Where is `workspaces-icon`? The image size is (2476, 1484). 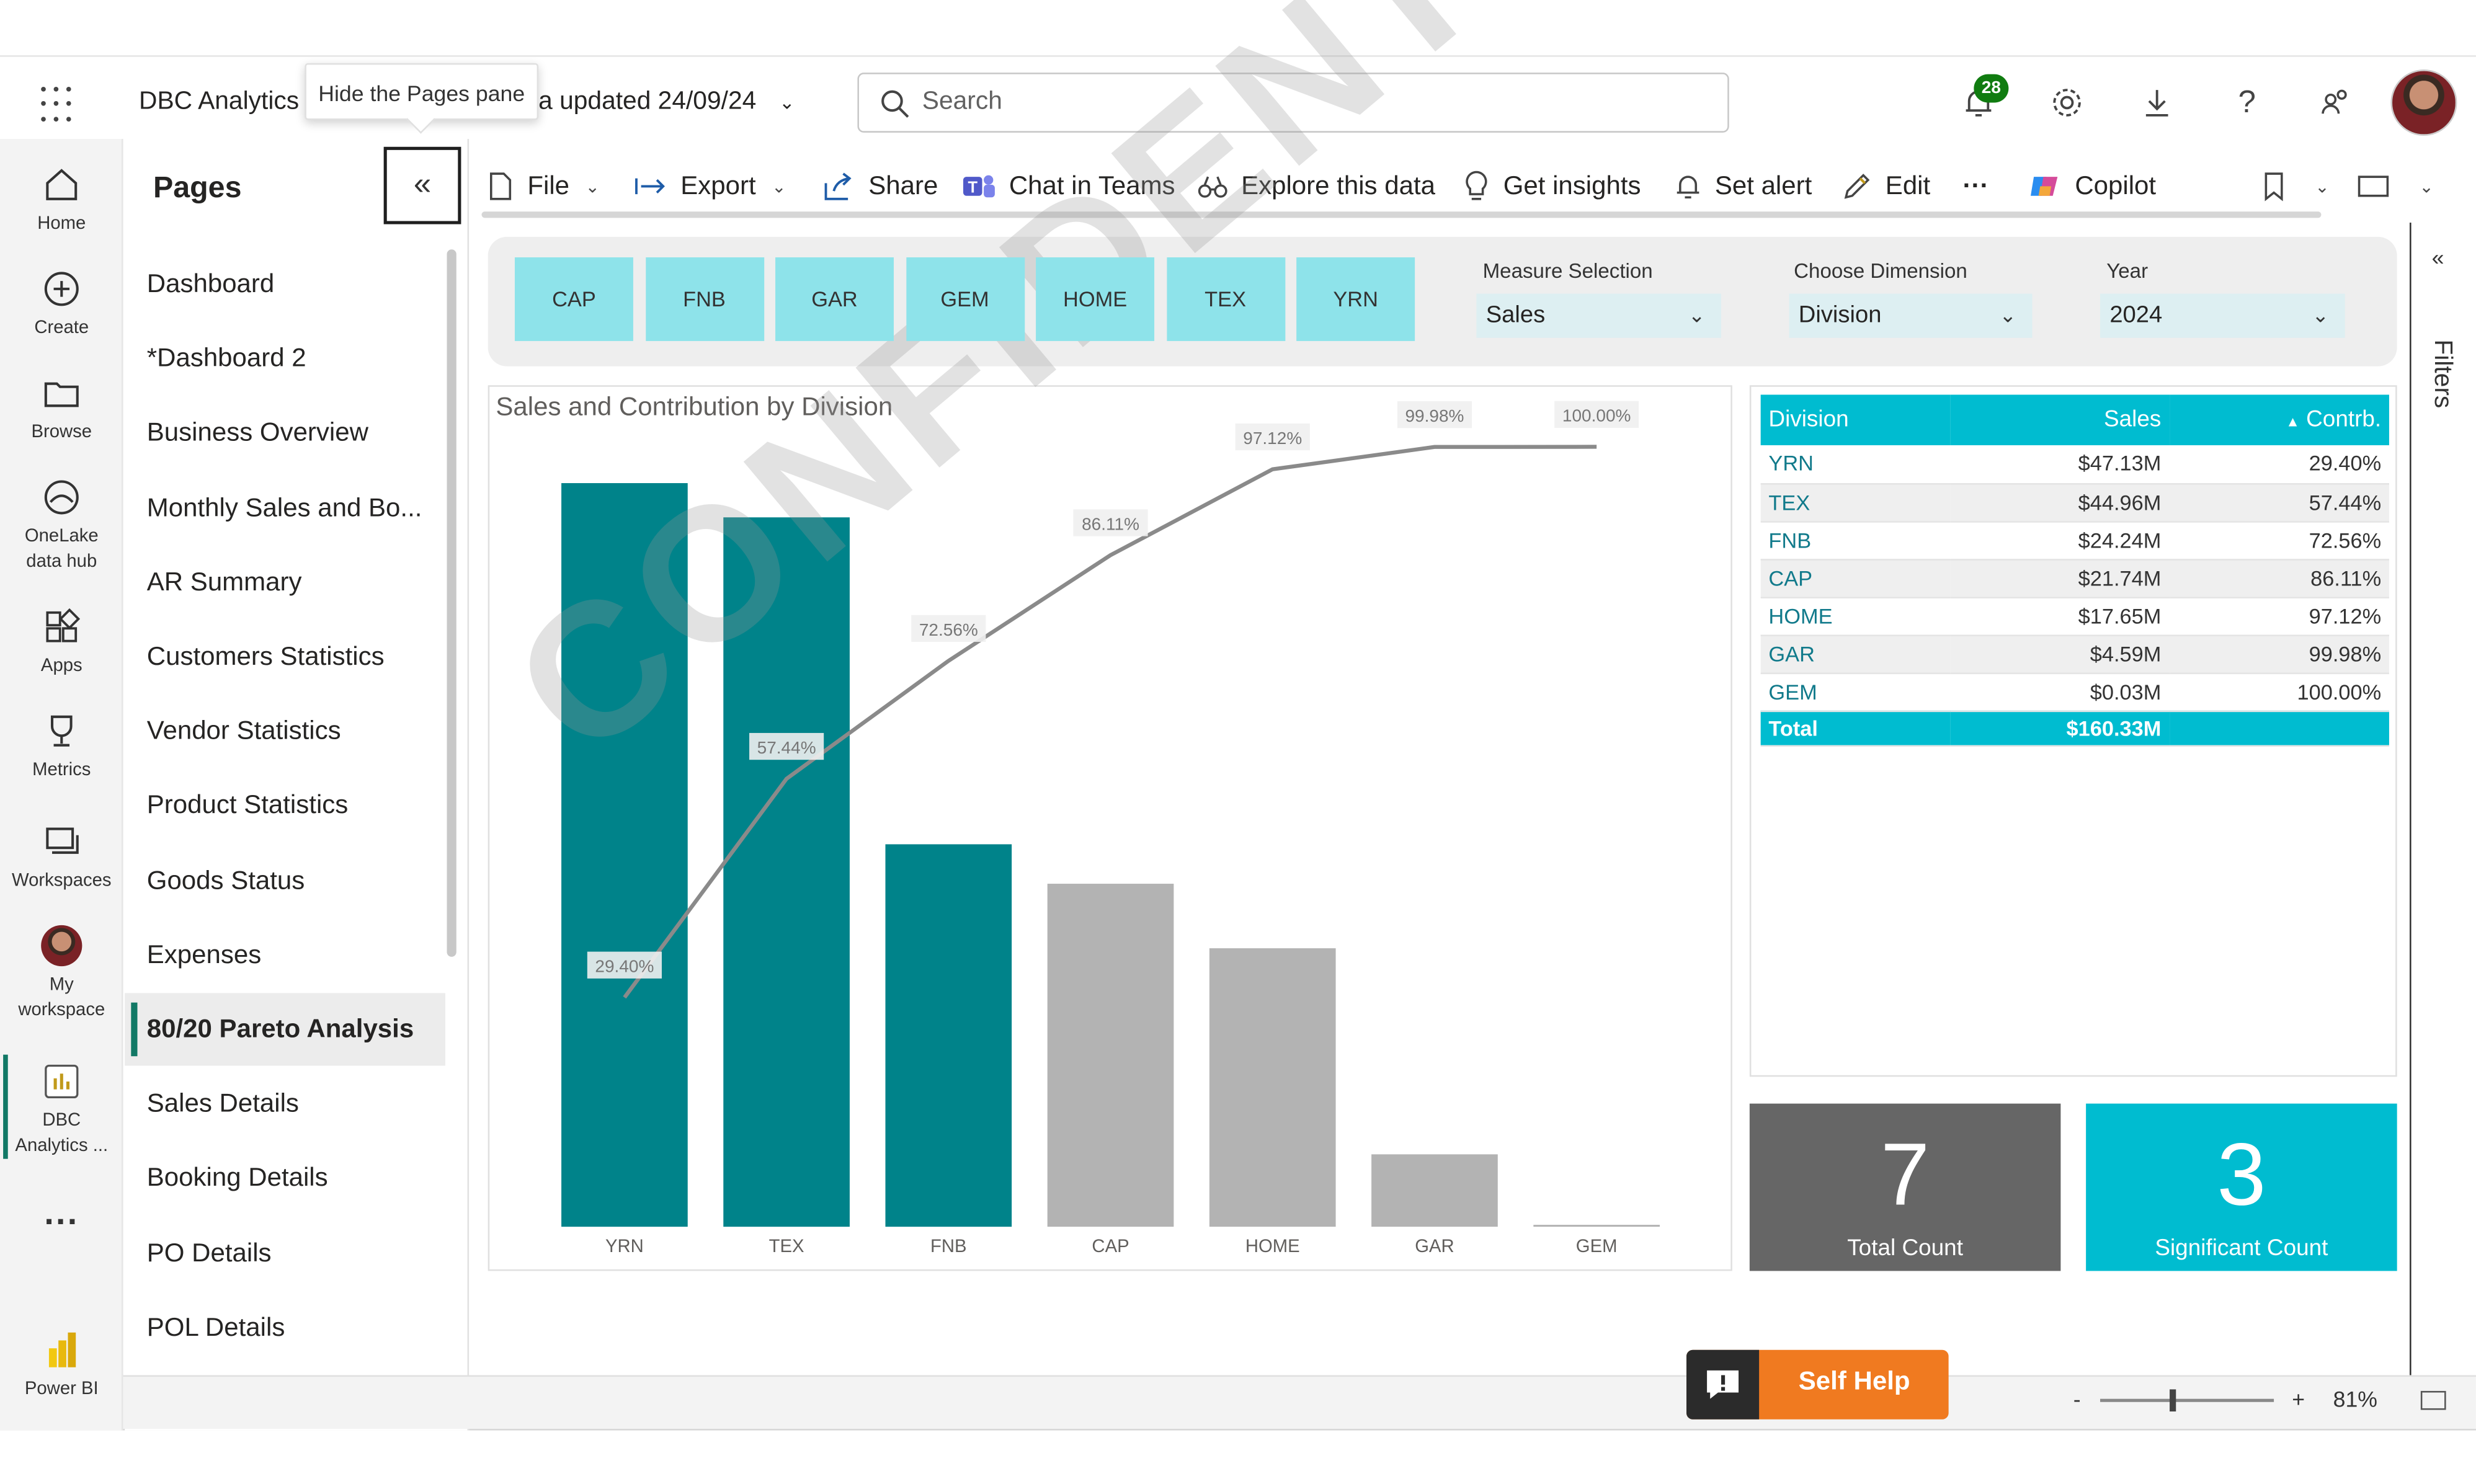 workspaces-icon is located at coordinates (62, 840).